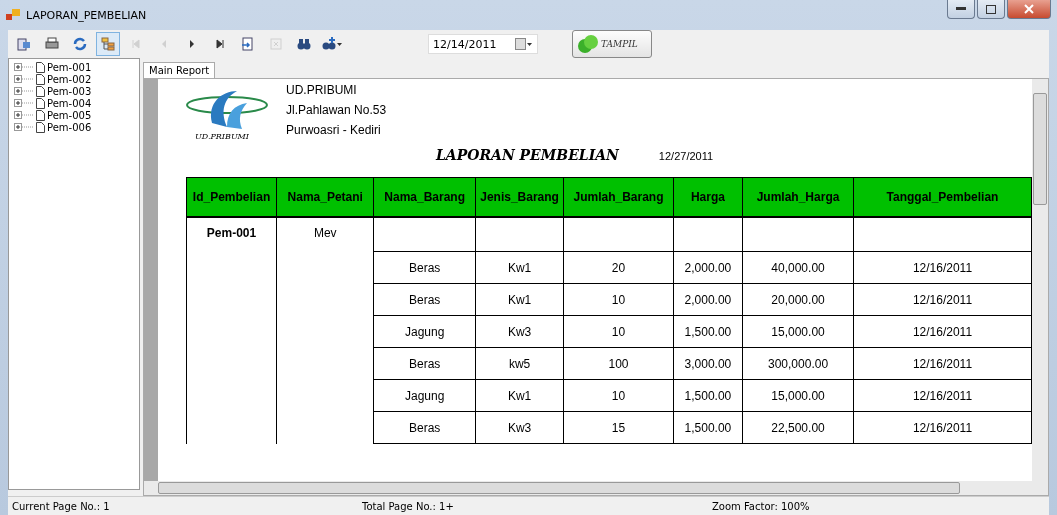  I want to click on tree-item: Pem-006, so click(74, 127).